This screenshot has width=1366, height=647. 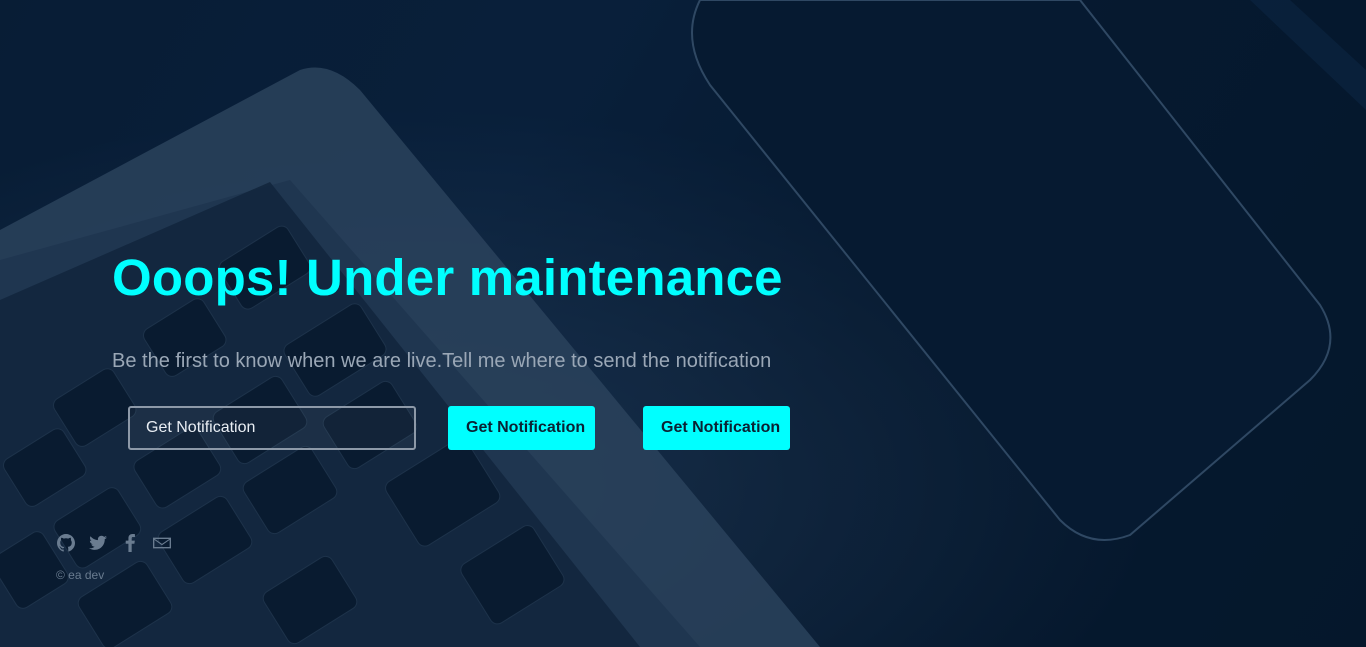 What do you see at coordinates (130, 543) in the screenshot?
I see `facebook-icon` at bounding box center [130, 543].